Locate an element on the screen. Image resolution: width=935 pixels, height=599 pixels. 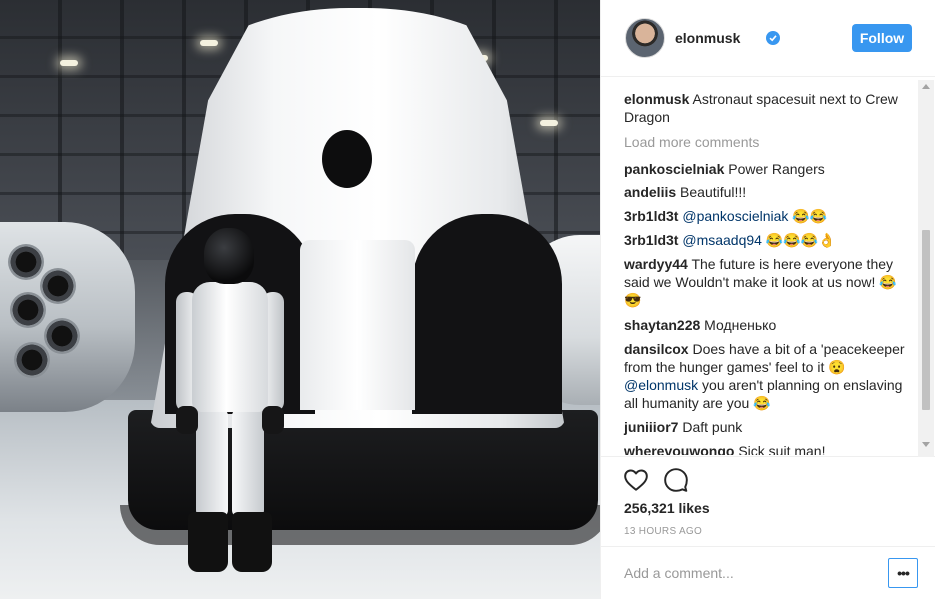
comment-username: wardyy44 is located at coordinates (656, 264).